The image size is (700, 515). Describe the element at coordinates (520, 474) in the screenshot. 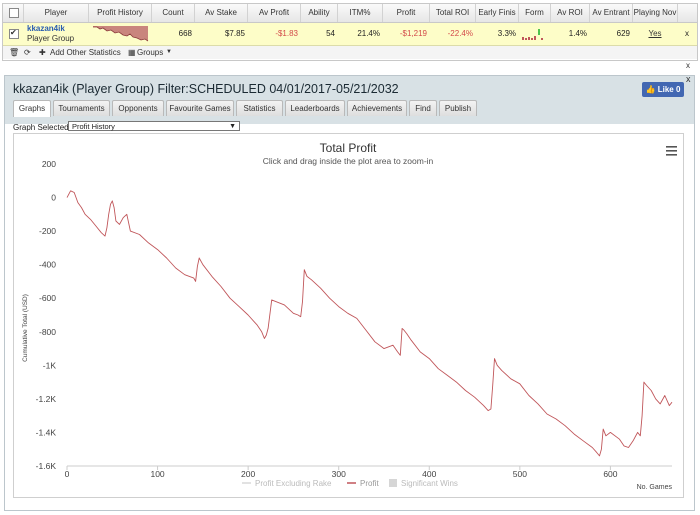

I see `x-tick-label: 500` at that location.